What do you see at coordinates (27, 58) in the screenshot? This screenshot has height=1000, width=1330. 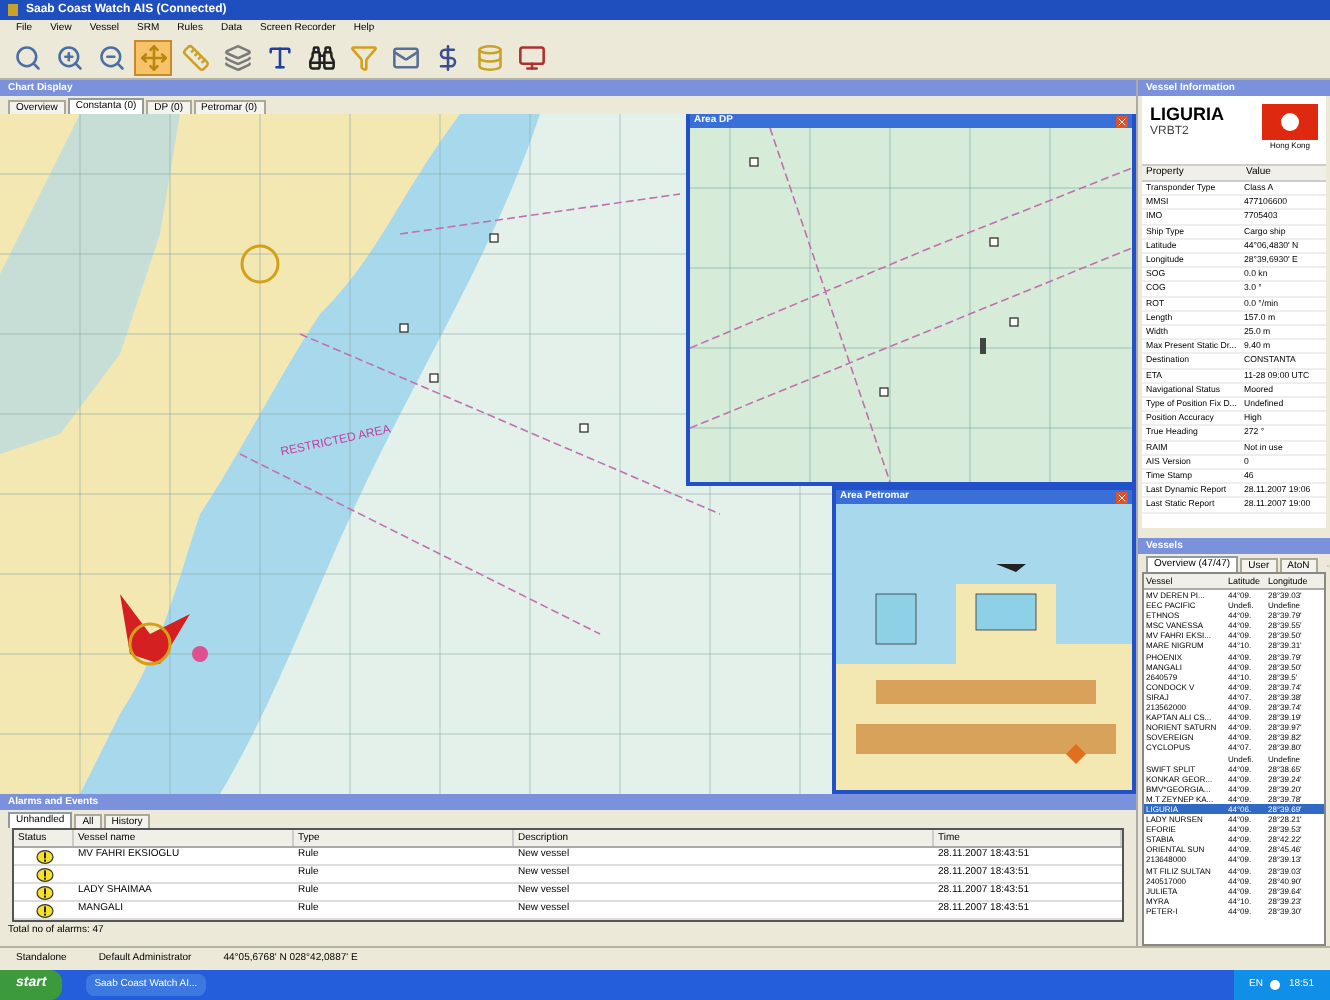 I see `search-icon` at bounding box center [27, 58].